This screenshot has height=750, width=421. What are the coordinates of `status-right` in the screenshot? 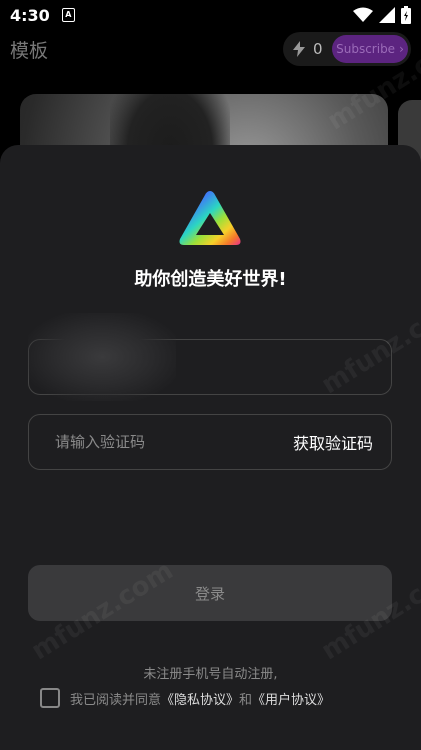 It's located at (382, 15).